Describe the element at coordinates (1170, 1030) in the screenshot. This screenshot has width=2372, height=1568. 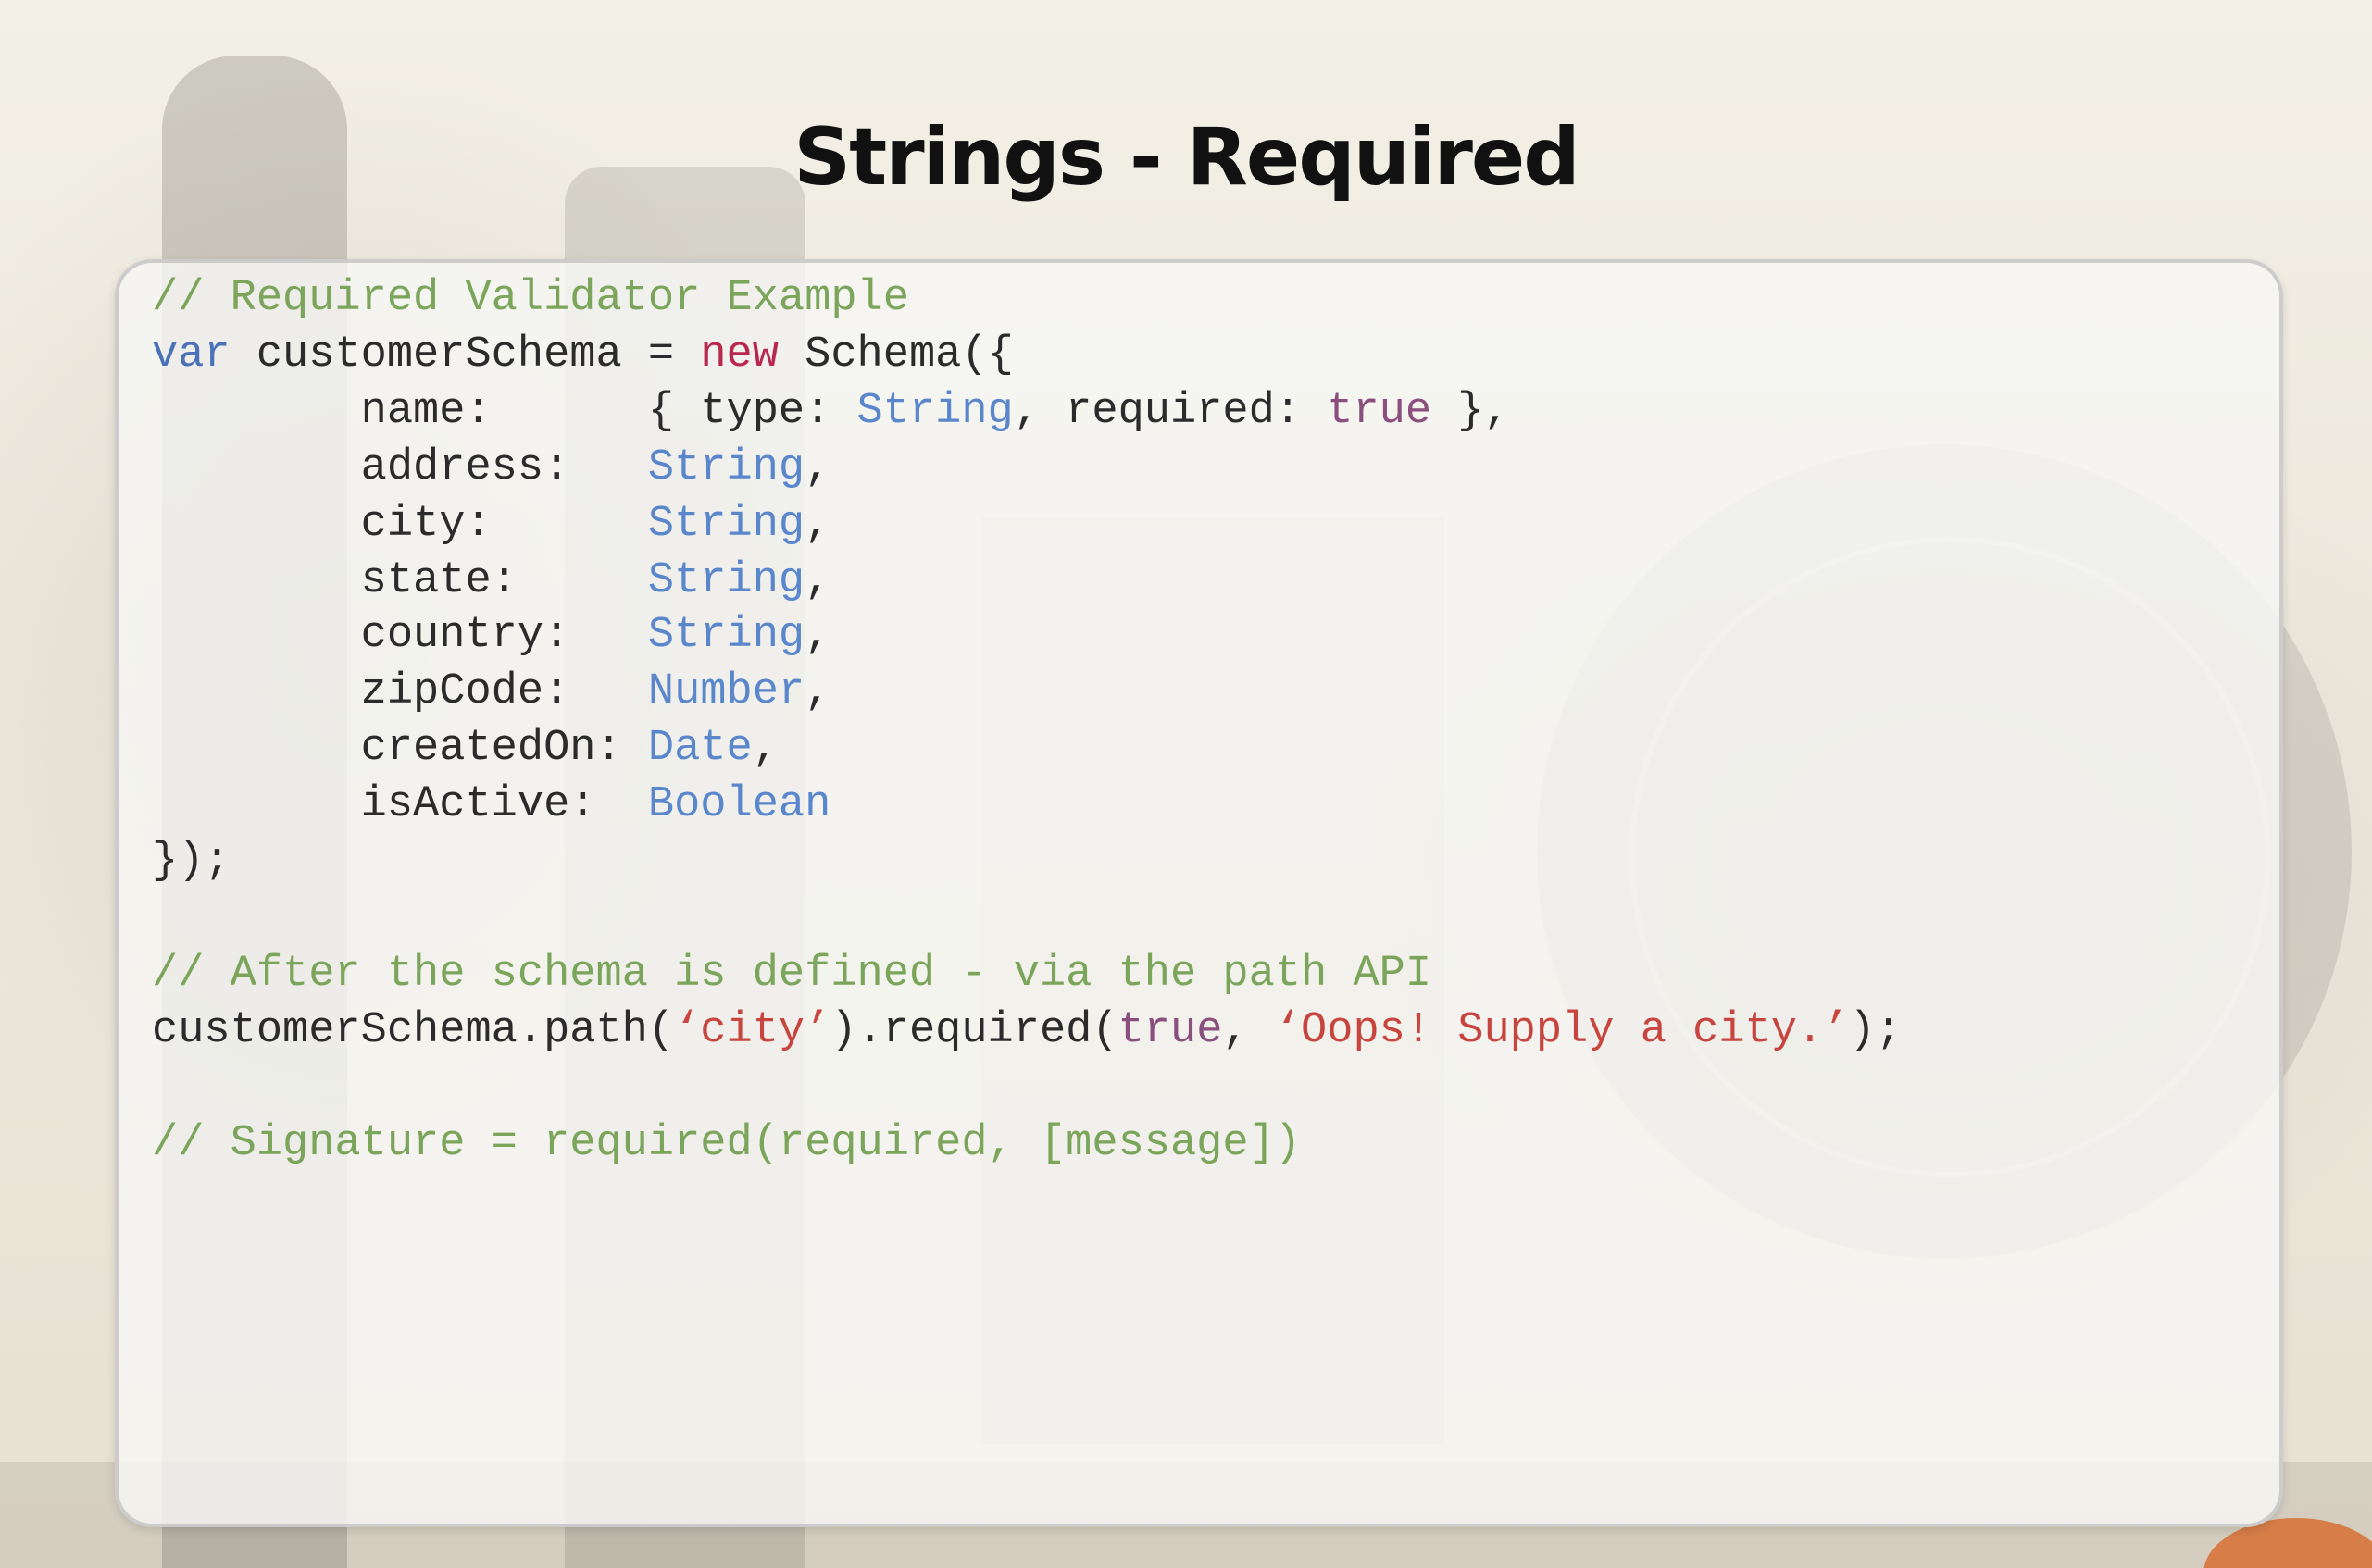
I see `required-flag: true` at that location.